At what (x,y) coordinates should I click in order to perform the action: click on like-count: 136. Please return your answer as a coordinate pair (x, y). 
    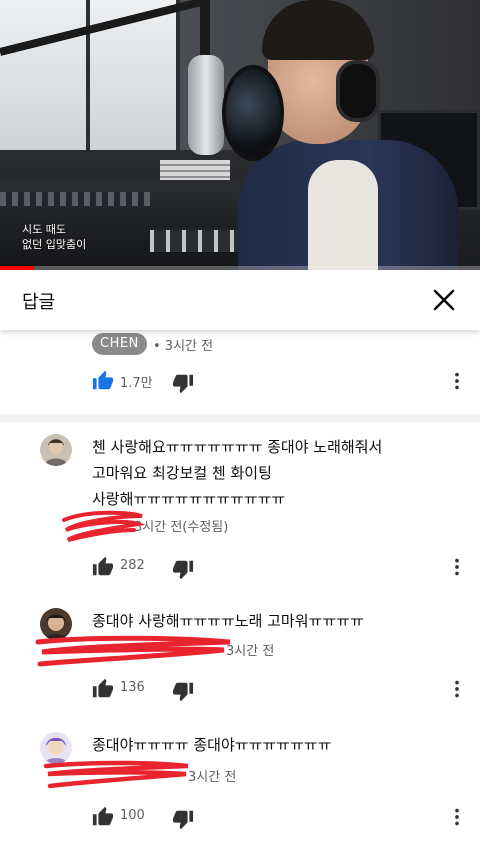
    Looking at the image, I should click on (132, 687).